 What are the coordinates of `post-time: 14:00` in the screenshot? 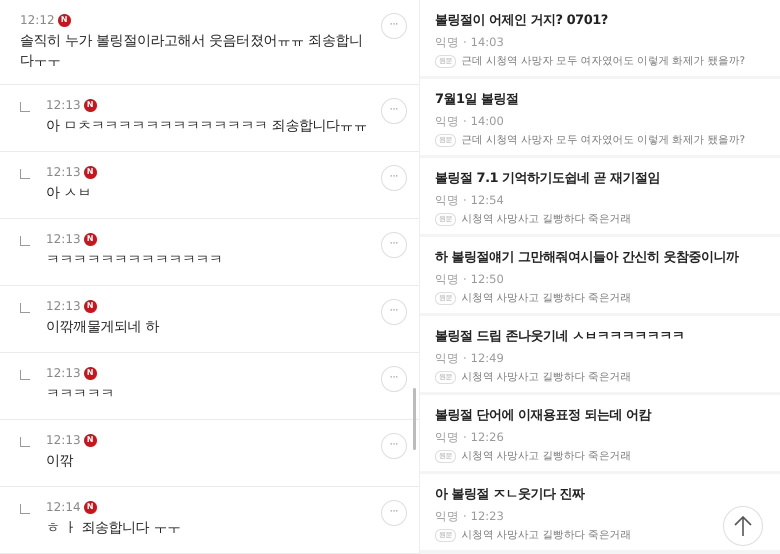 It's located at (487, 121).